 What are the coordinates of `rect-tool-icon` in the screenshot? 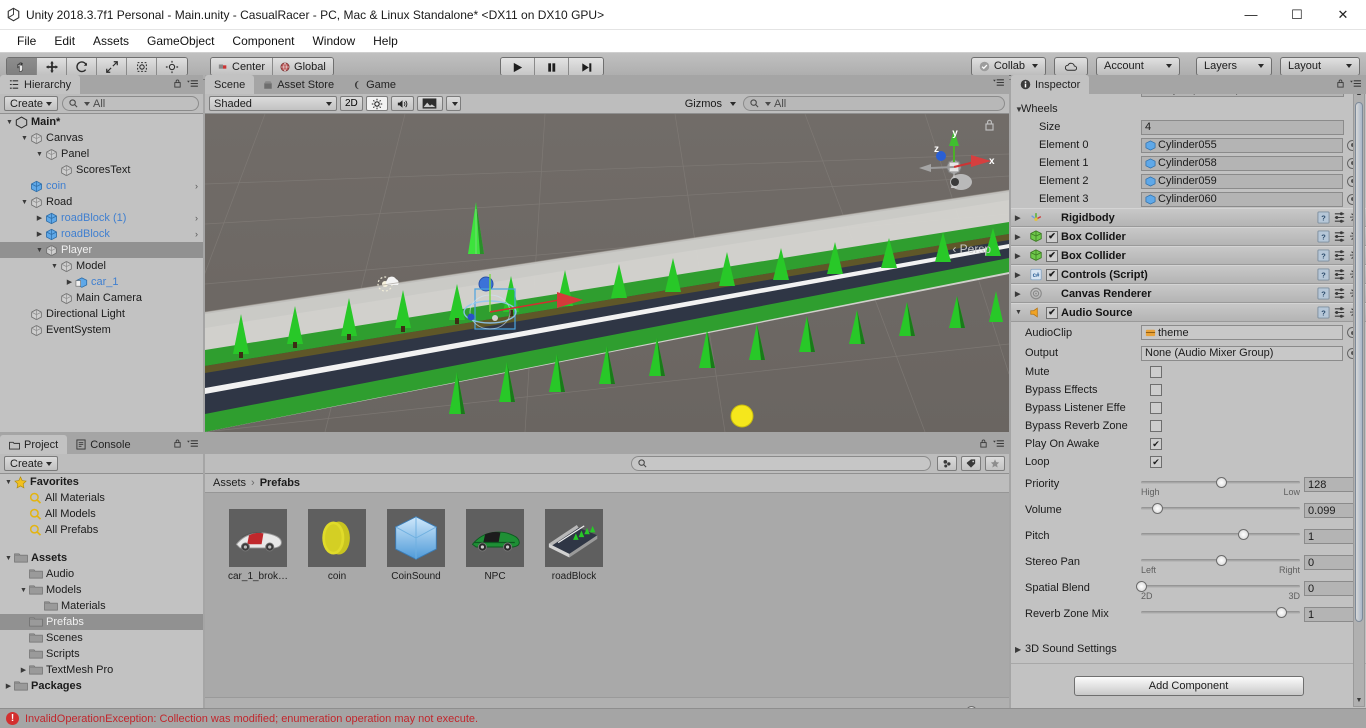 It's located at (142, 66).